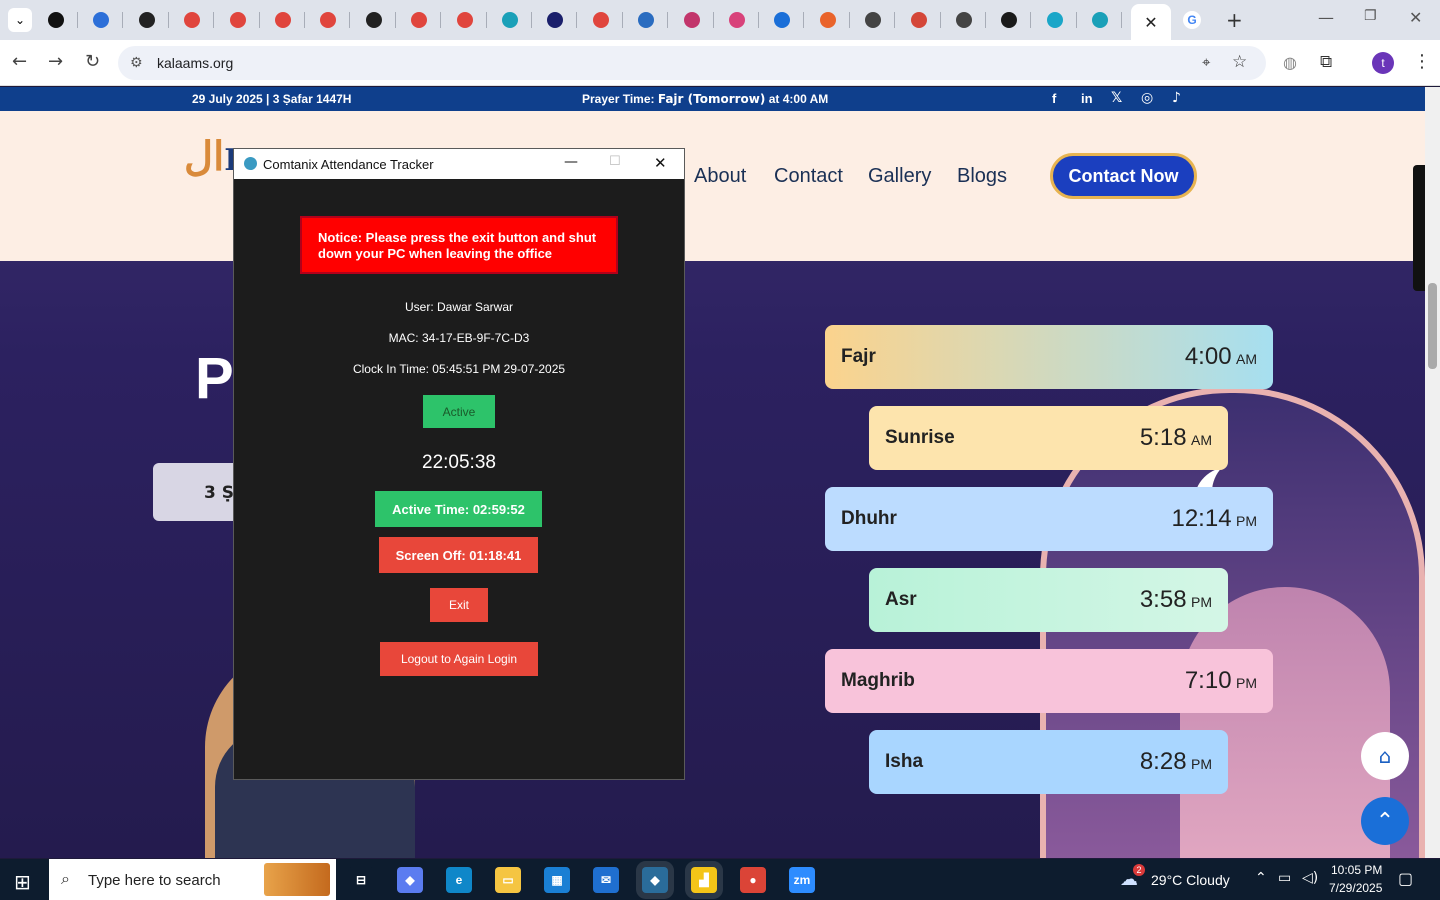 This screenshot has width=1440, height=900. What do you see at coordinates (1192, 20) in the screenshot?
I see `google-icon: G` at bounding box center [1192, 20].